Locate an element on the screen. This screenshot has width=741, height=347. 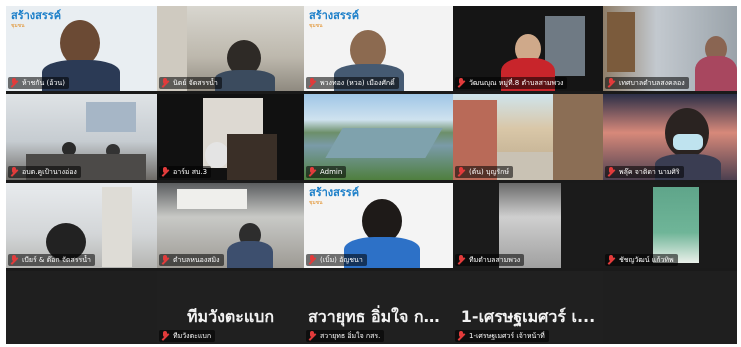
participant-name: พลุ๊ค จาติดา นามศิริ is located at coordinates (649, 171).